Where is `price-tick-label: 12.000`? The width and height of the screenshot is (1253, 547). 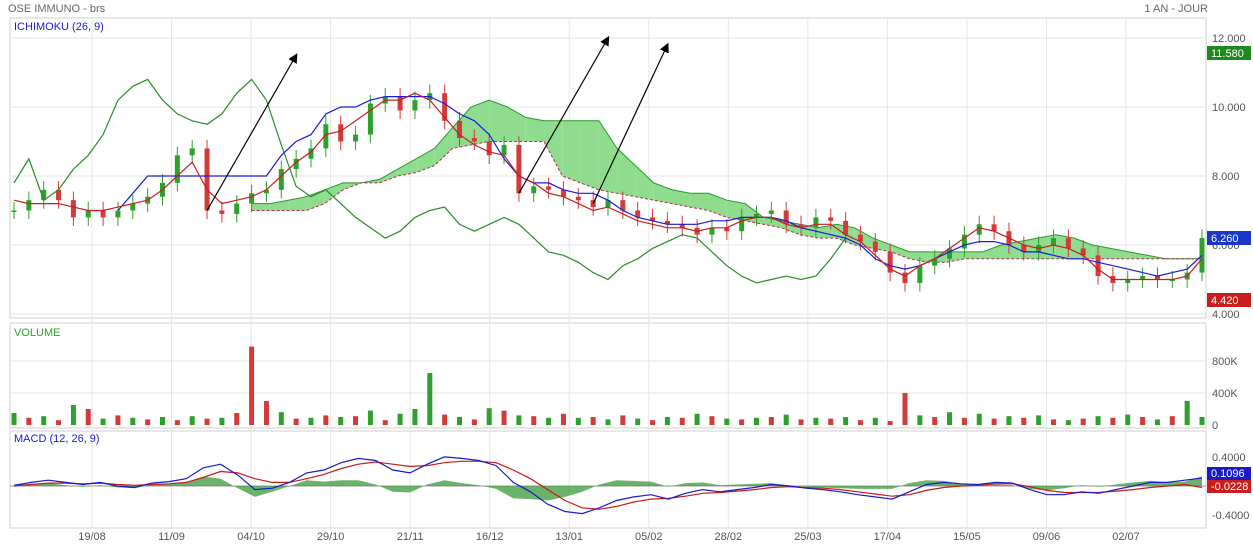
price-tick-label: 12.000 is located at coordinates (1229, 39).